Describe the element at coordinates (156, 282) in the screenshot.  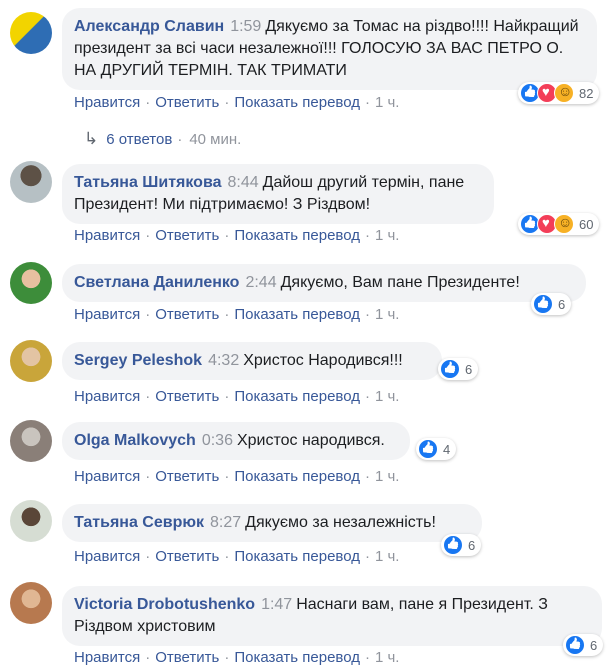
I see `comment-author: Светлана Даниленко` at that location.